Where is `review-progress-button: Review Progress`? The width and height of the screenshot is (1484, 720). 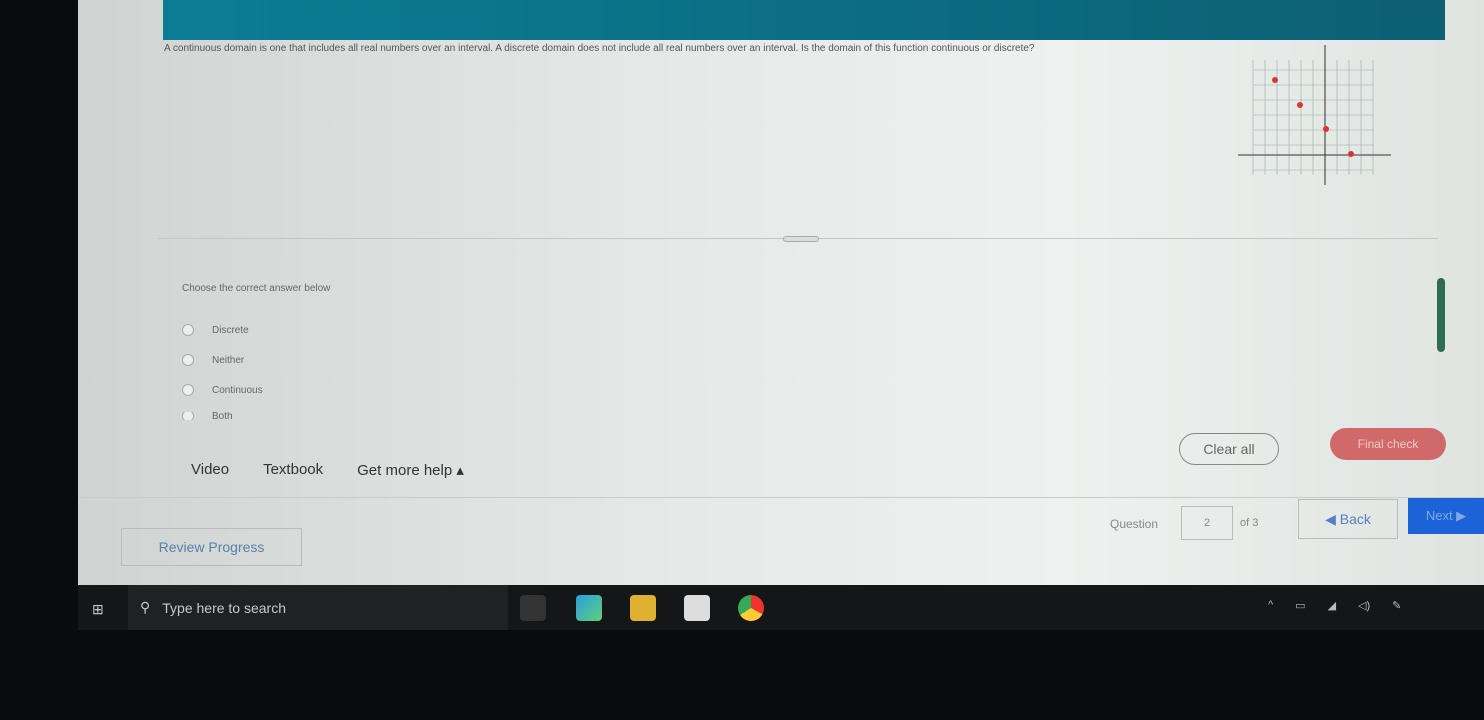 review-progress-button: Review Progress is located at coordinates (211, 547).